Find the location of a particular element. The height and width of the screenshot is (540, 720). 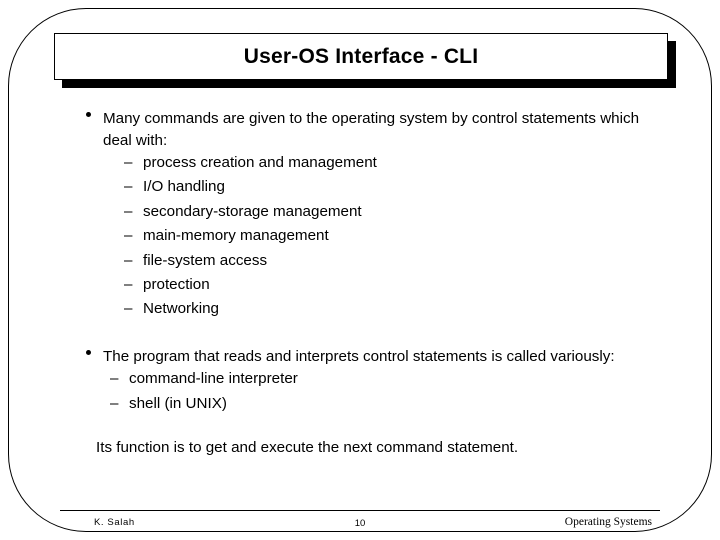

list-item: – secondary-storage management is located at coordinates (360, 212).